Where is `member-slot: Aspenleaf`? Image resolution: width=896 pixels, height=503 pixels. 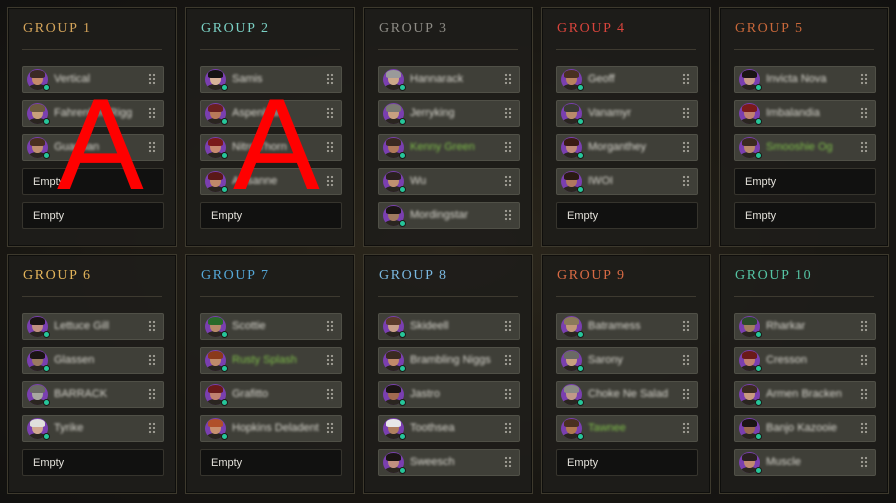
member-slot: Aspenleaf is located at coordinates (271, 113).